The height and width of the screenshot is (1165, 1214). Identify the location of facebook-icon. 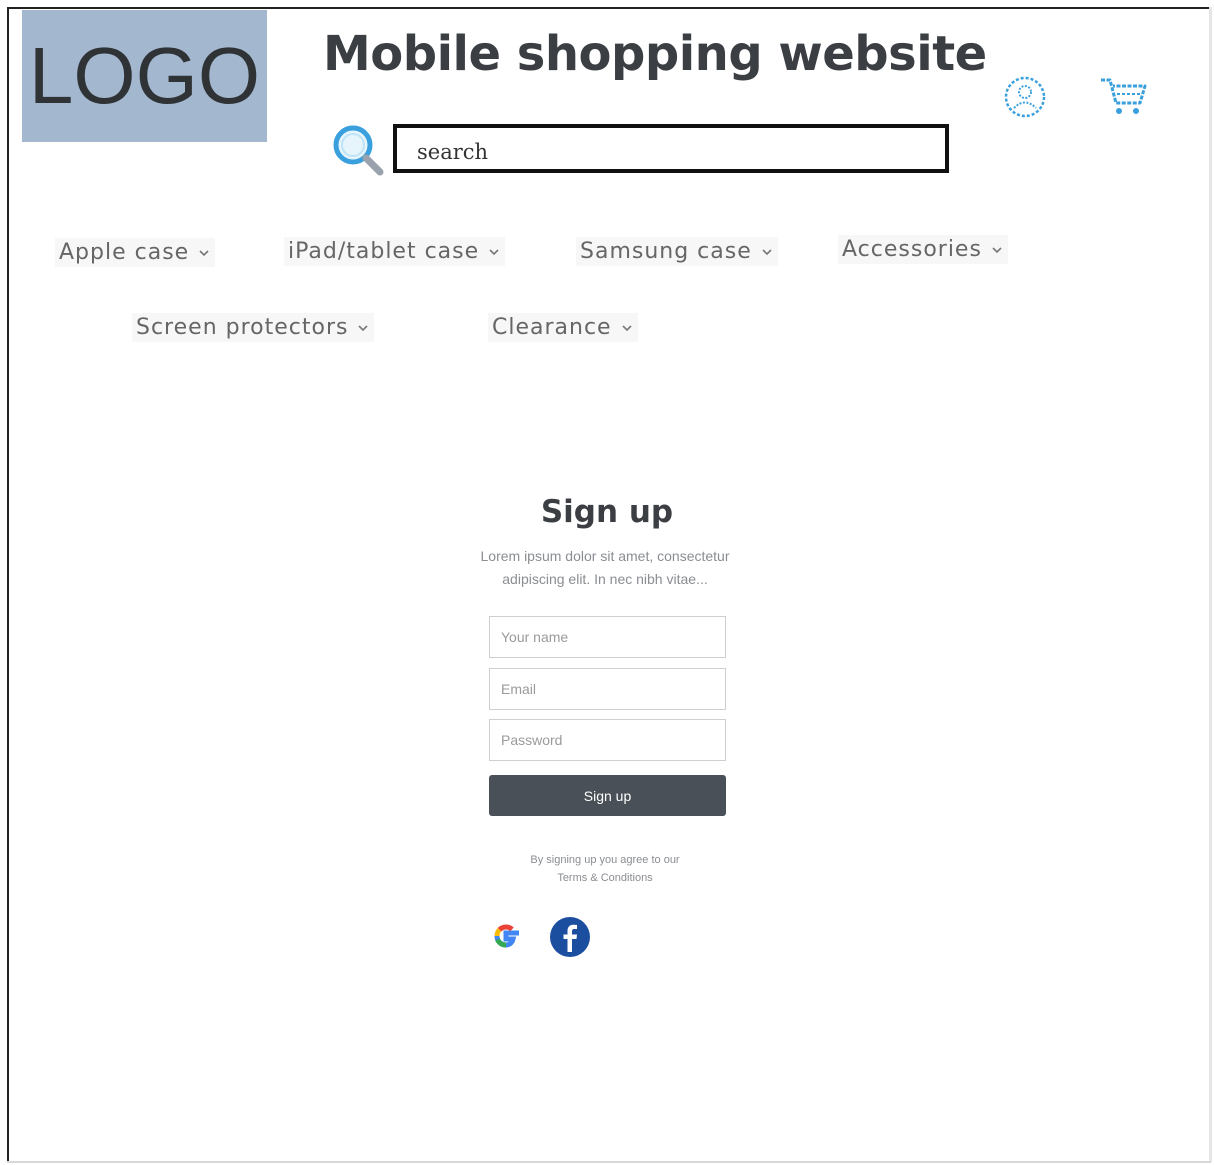
(570, 937).